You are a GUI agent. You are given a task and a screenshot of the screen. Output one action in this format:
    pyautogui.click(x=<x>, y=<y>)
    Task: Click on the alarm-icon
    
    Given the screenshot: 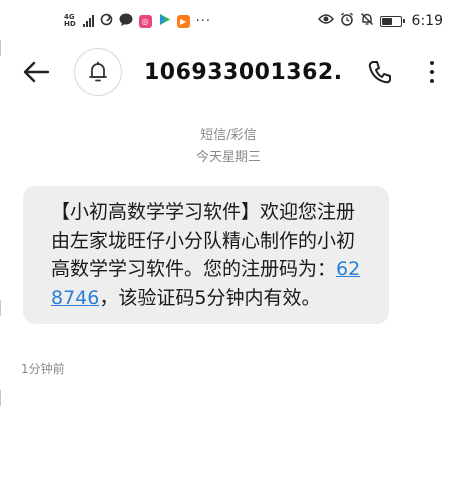 What is the action you would take?
    pyautogui.click(x=347, y=21)
    